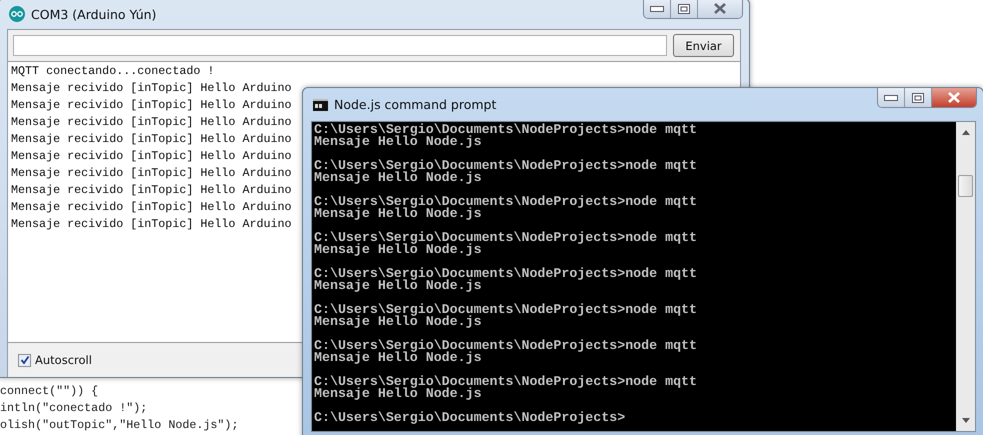 The width and height of the screenshot is (983, 435). Describe the element at coordinates (703, 45) in the screenshot. I see `send-button: Enviar` at that location.